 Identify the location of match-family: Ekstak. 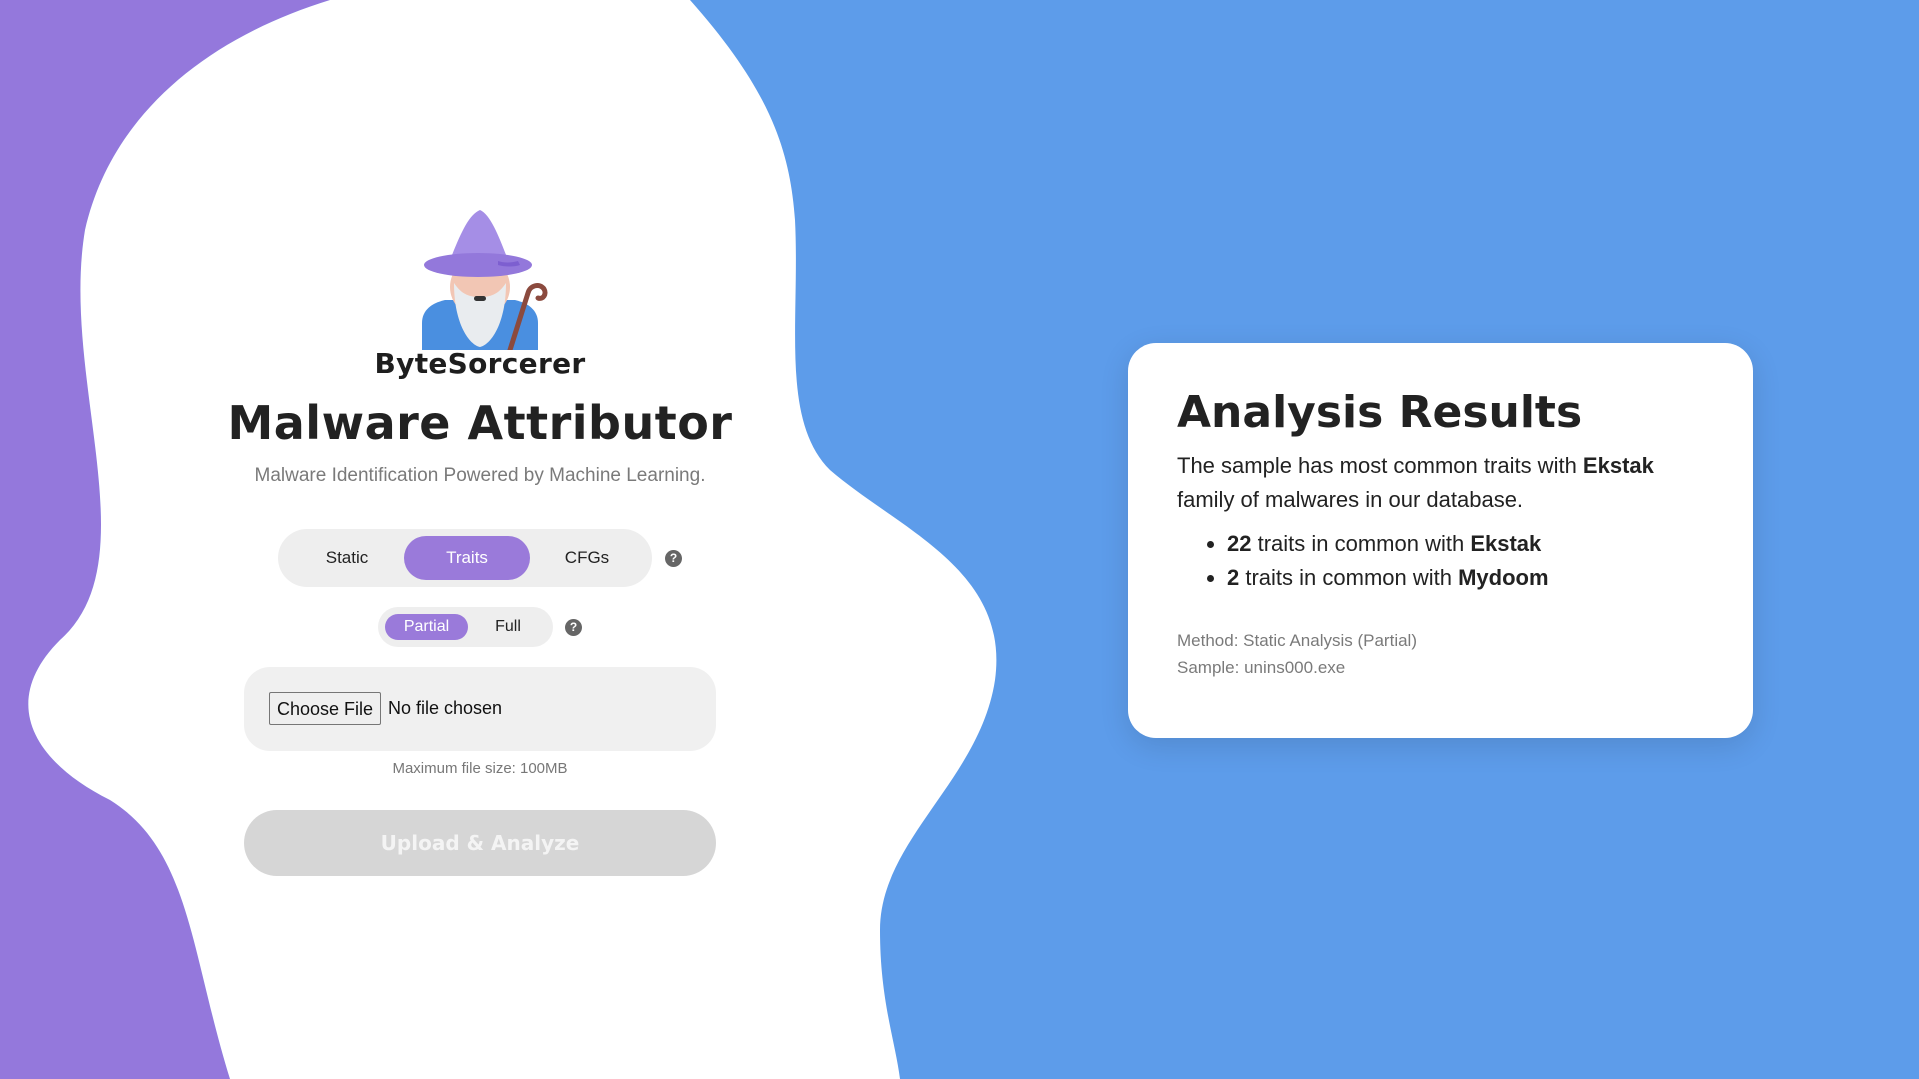
(1506, 543).